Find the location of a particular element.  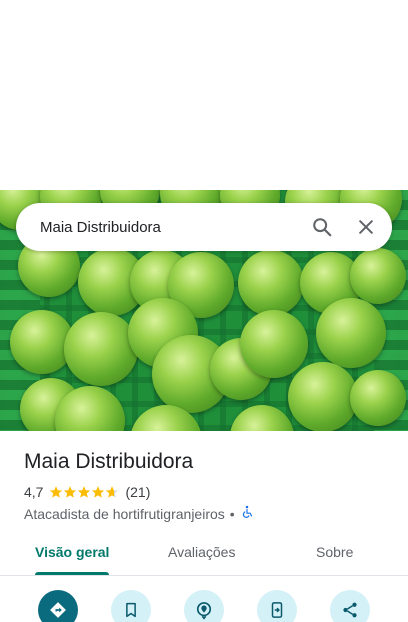

action-buttons is located at coordinates (204, 606).